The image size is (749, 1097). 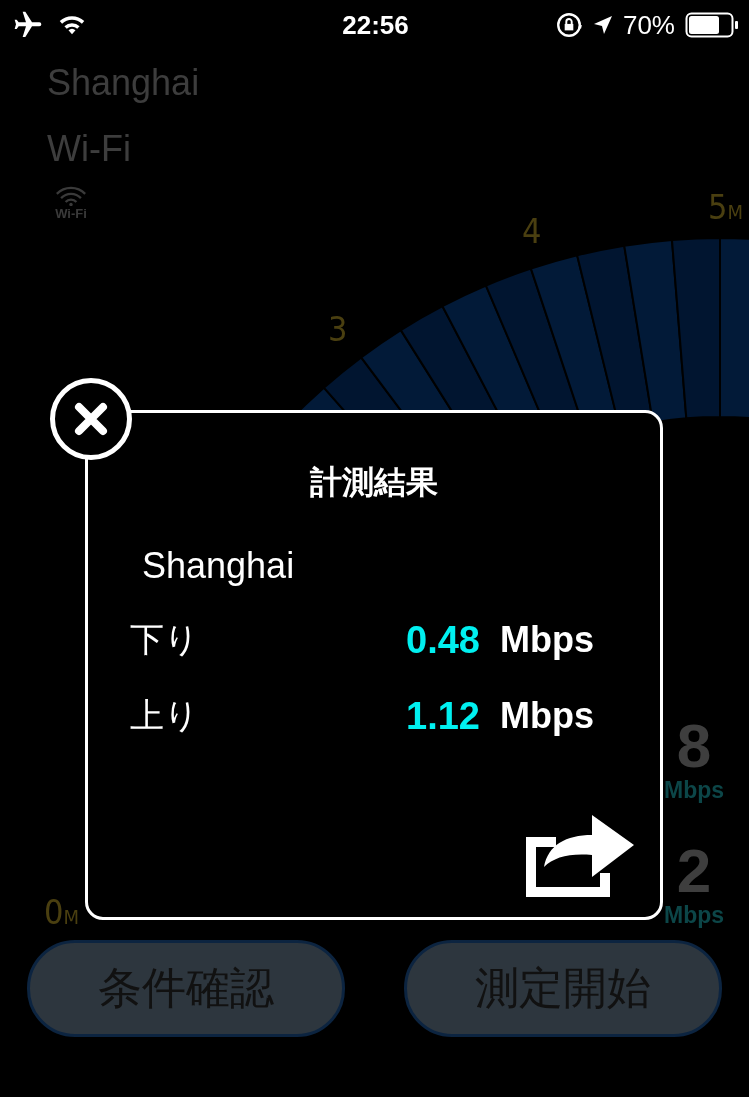 I want to click on gauge-label: 0M, so click(x=61, y=912).